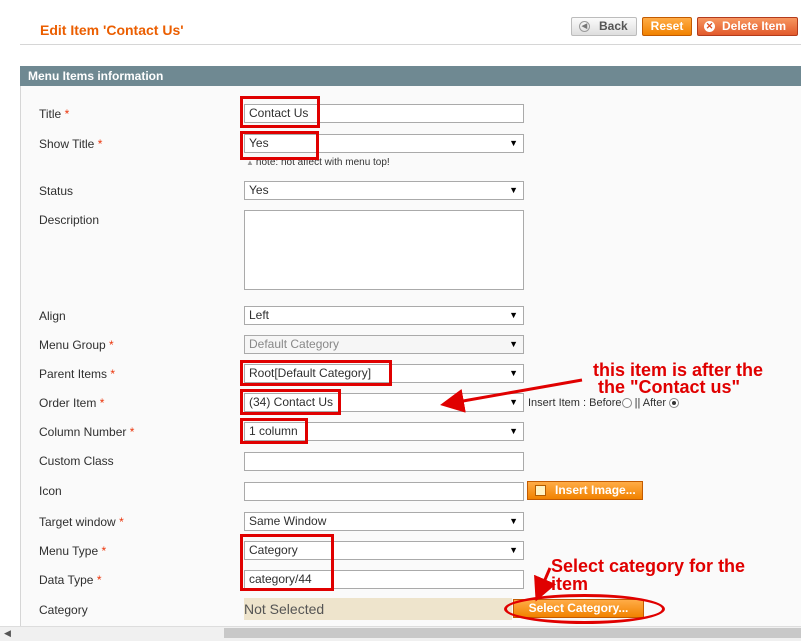 This screenshot has width=801, height=641. What do you see at coordinates (669, 387) in the screenshot?
I see `annotation-order-line2: the "Contact us"` at bounding box center [669, 387].